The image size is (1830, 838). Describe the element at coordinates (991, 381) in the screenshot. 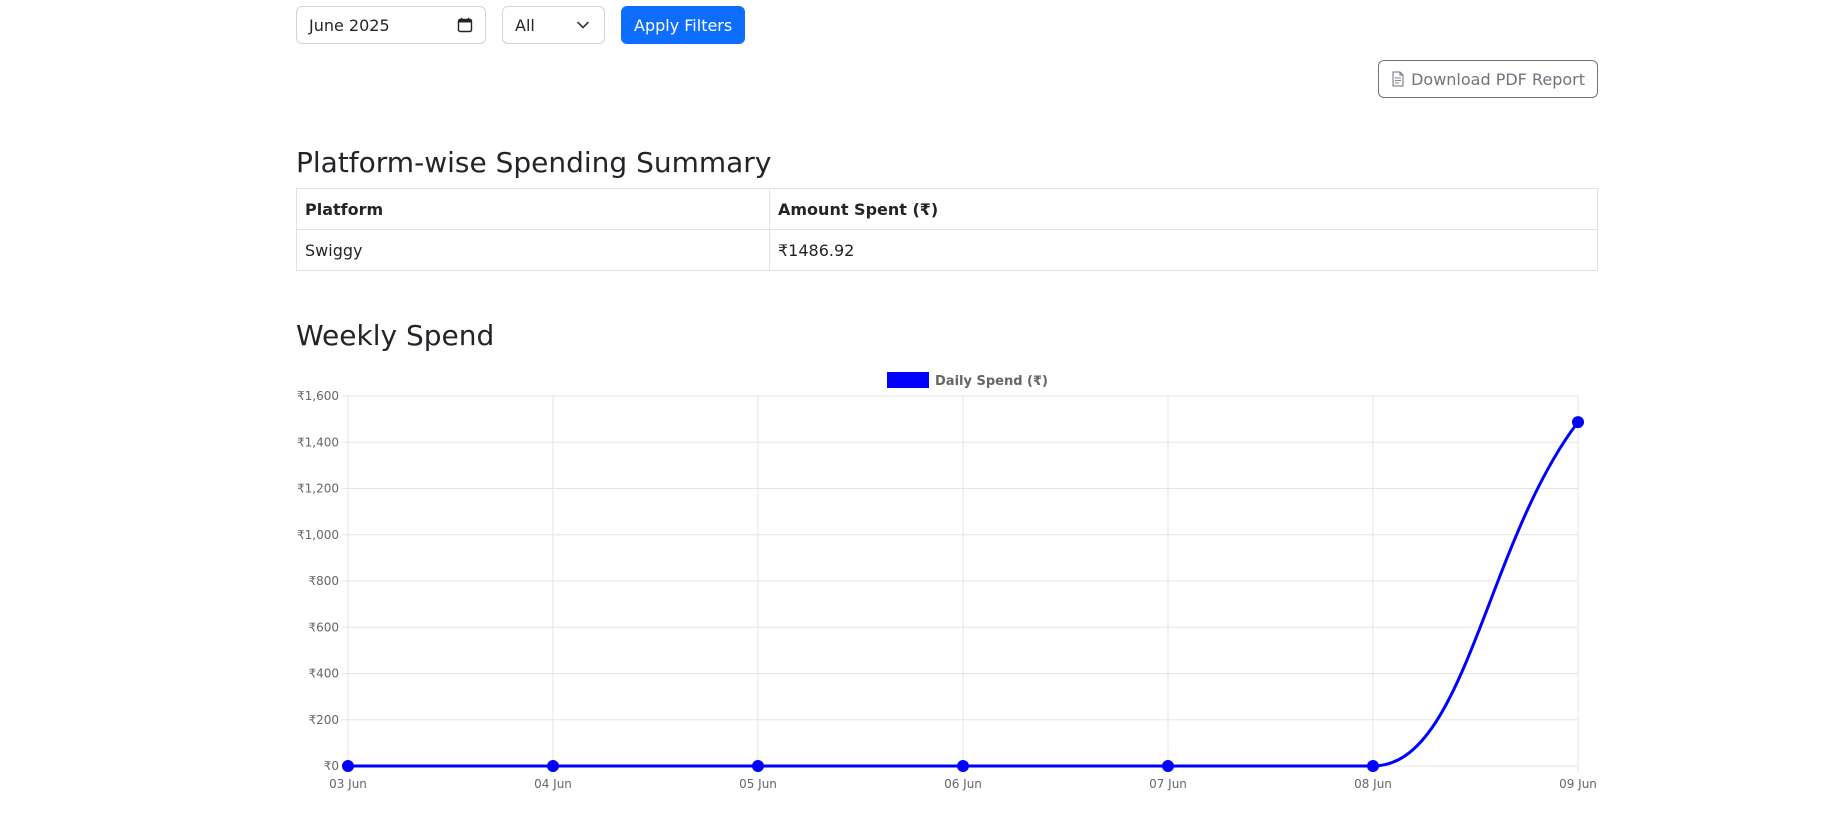

I see `legend-label: Daily Spend (₹)` at that location.